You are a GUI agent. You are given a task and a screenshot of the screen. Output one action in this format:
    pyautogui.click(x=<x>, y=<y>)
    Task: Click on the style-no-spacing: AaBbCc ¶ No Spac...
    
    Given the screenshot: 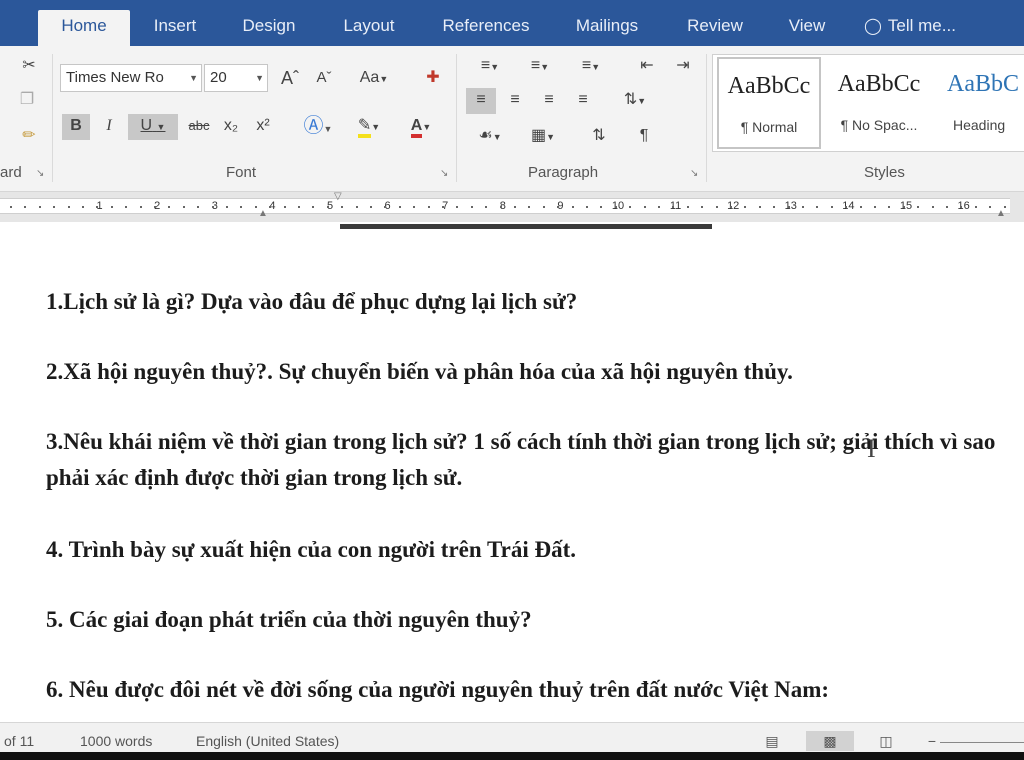 What is the action you would take?
    pyautogui.click(x=879, y=103)
    